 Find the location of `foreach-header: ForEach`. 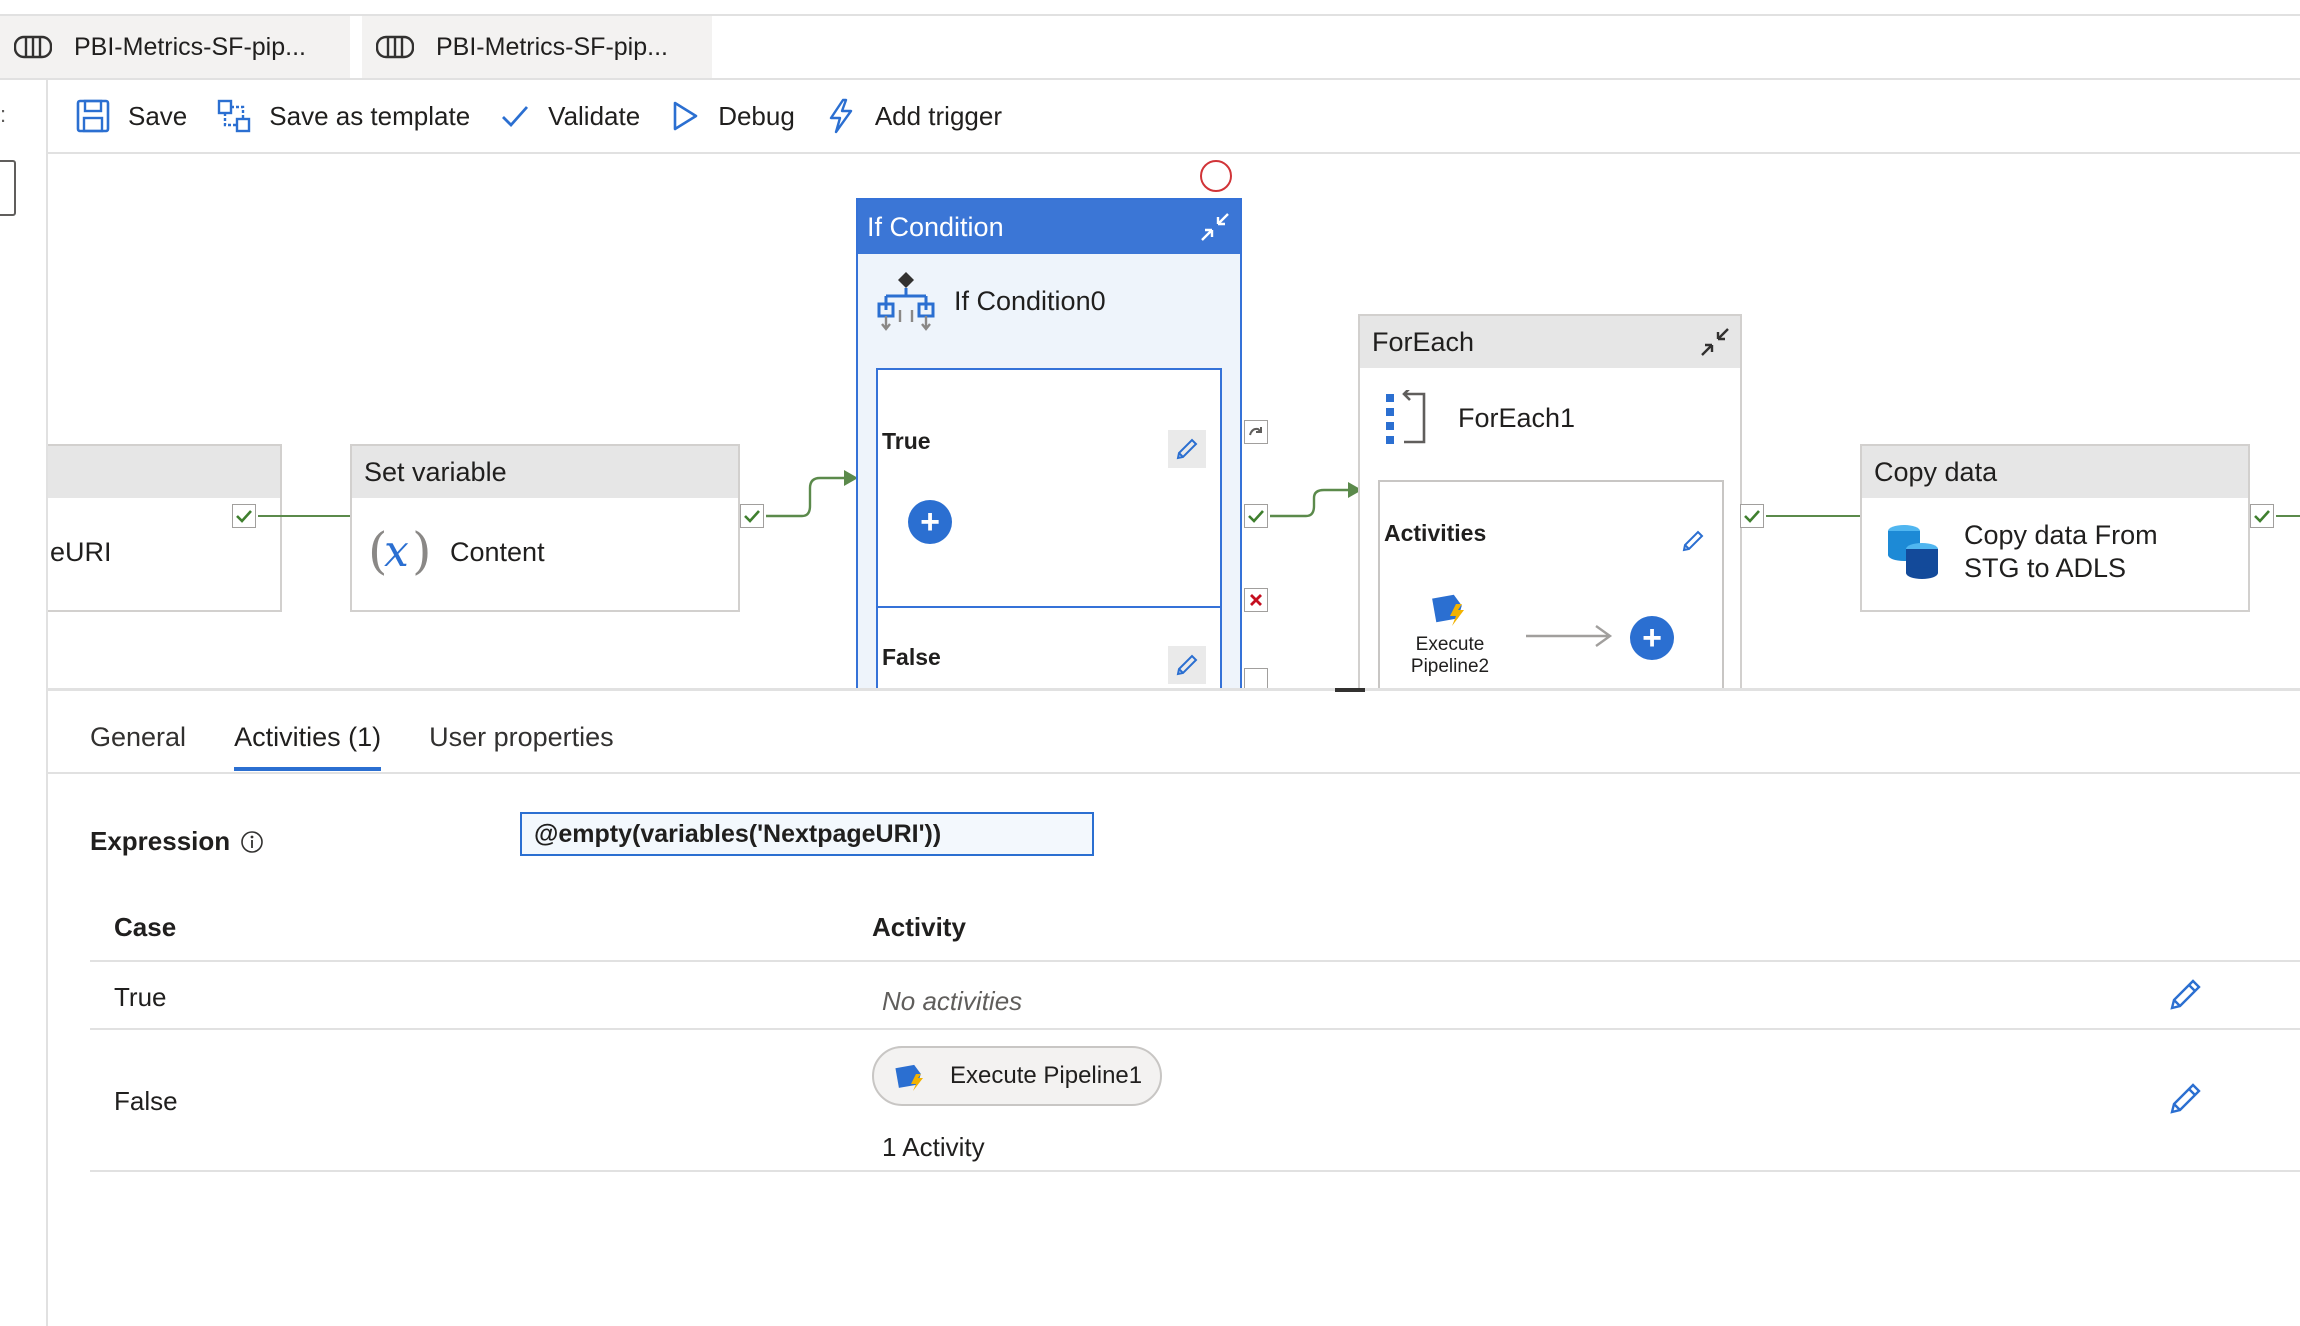

foreach-header: ForEach is located at coordinates (1550, 342).